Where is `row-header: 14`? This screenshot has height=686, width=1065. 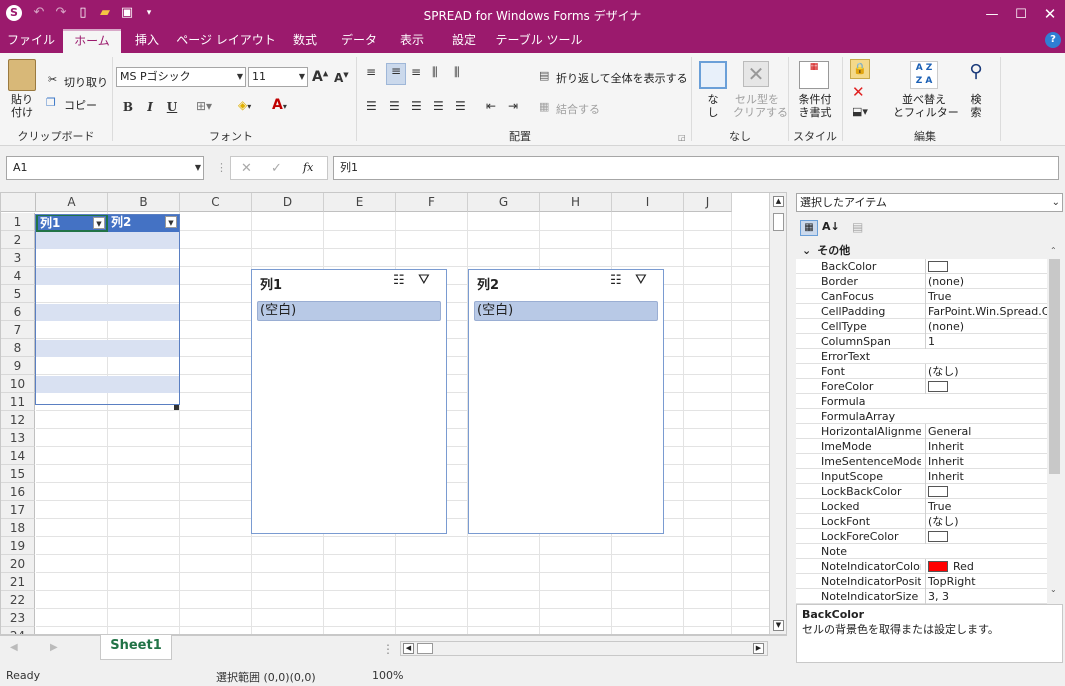
row-header: 14 is located at coordinates (18, 456).